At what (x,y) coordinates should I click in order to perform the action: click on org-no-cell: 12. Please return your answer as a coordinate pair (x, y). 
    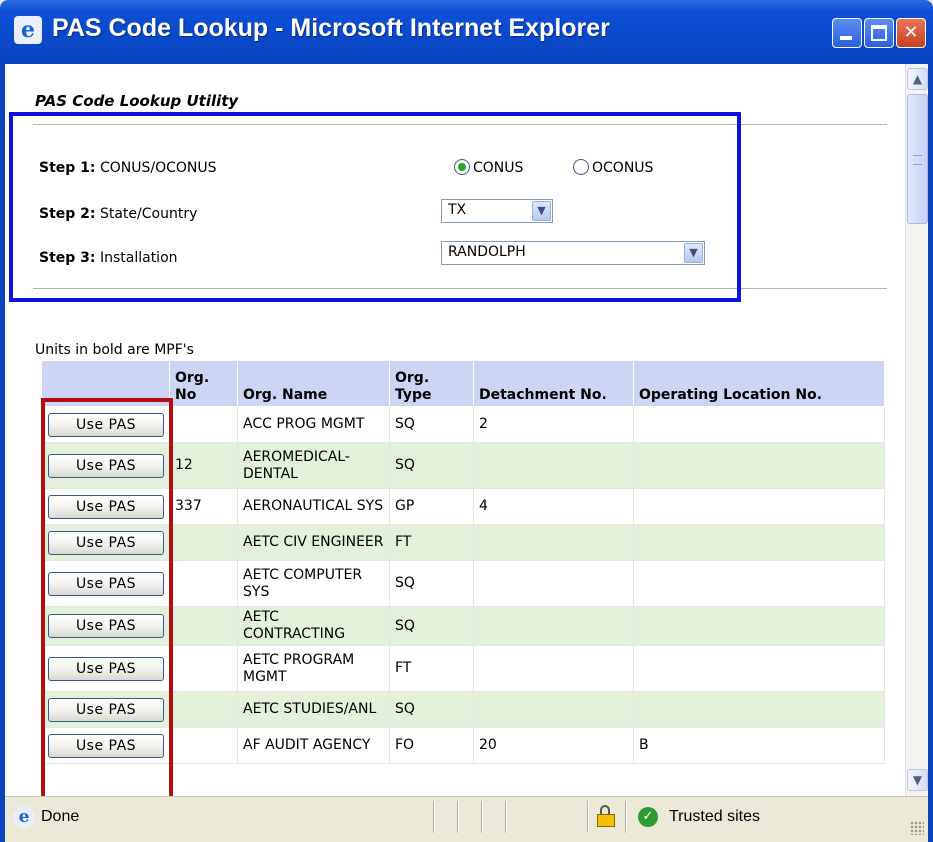
    Looking at the image, I should click on (203, 465).